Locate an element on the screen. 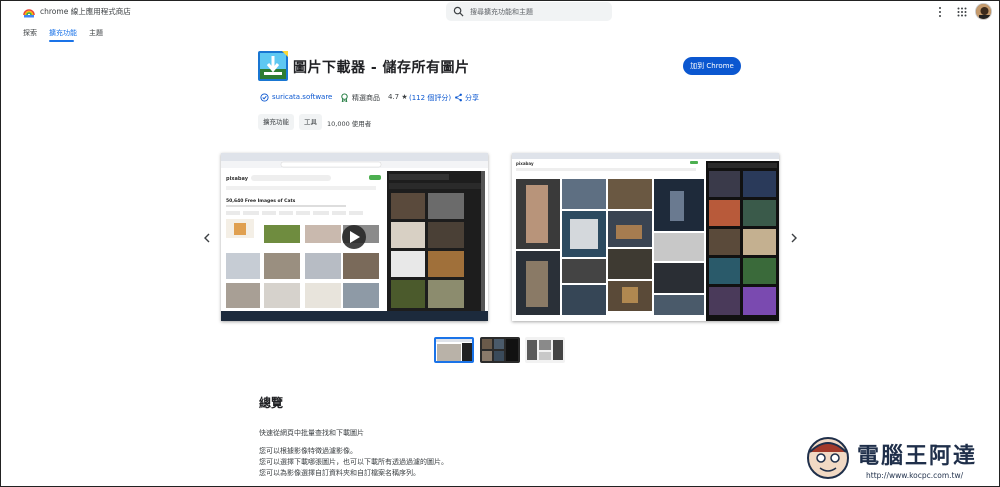 This screenshot has height=487, width=1000. more-options-icon is located at coordinates (940, 12).